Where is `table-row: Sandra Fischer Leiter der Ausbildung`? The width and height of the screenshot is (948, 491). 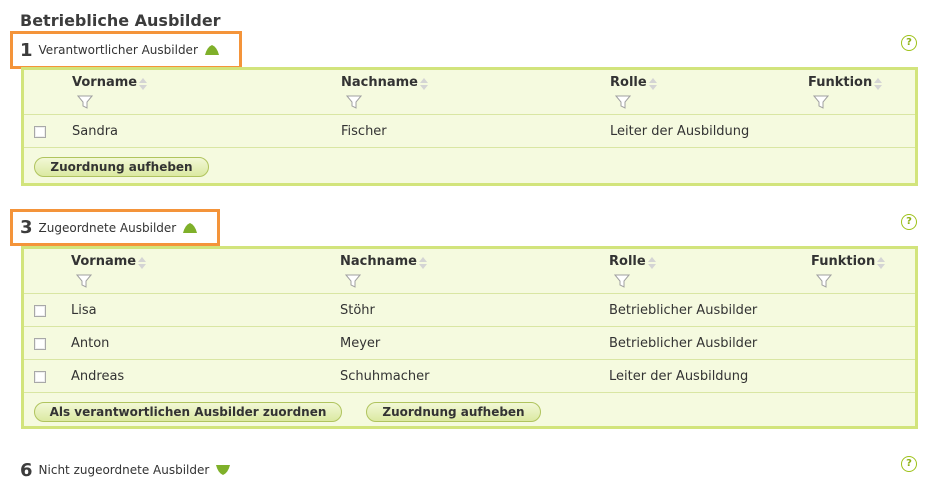
table-row: Sandra Fischer Leiter der Ausbildung is located at coordinates (469, 131).